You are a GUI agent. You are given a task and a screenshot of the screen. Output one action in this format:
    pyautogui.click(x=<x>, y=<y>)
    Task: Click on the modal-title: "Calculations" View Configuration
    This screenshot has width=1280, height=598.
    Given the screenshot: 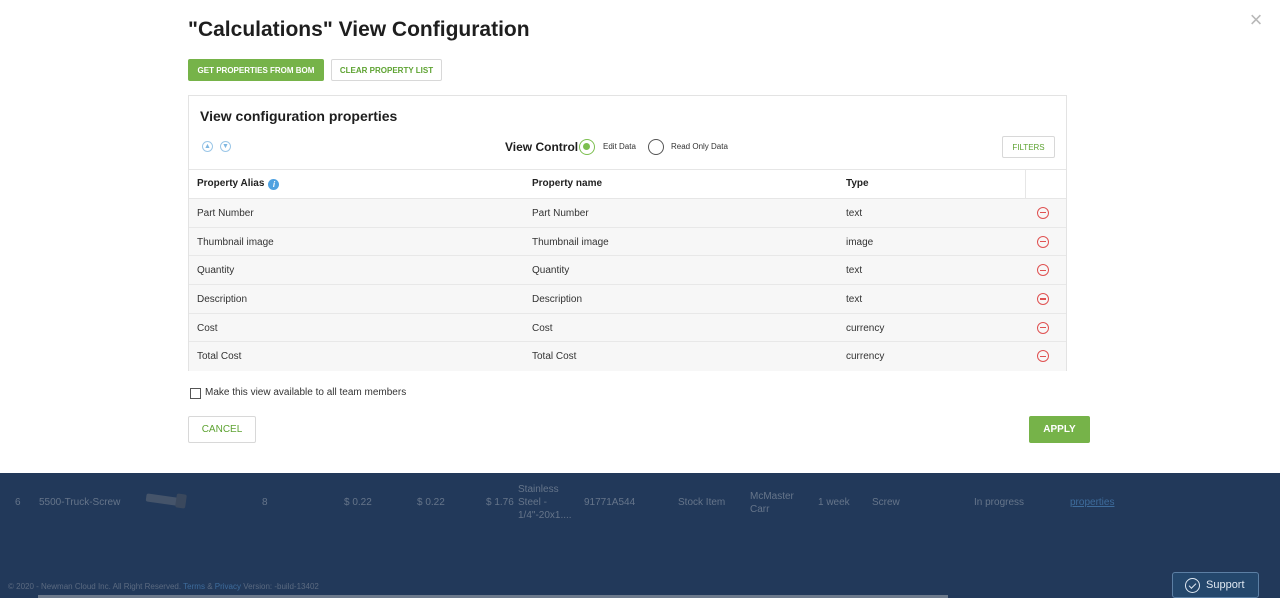 What is the action you would take?
    pyautogui.click(x=359, y=29)
    